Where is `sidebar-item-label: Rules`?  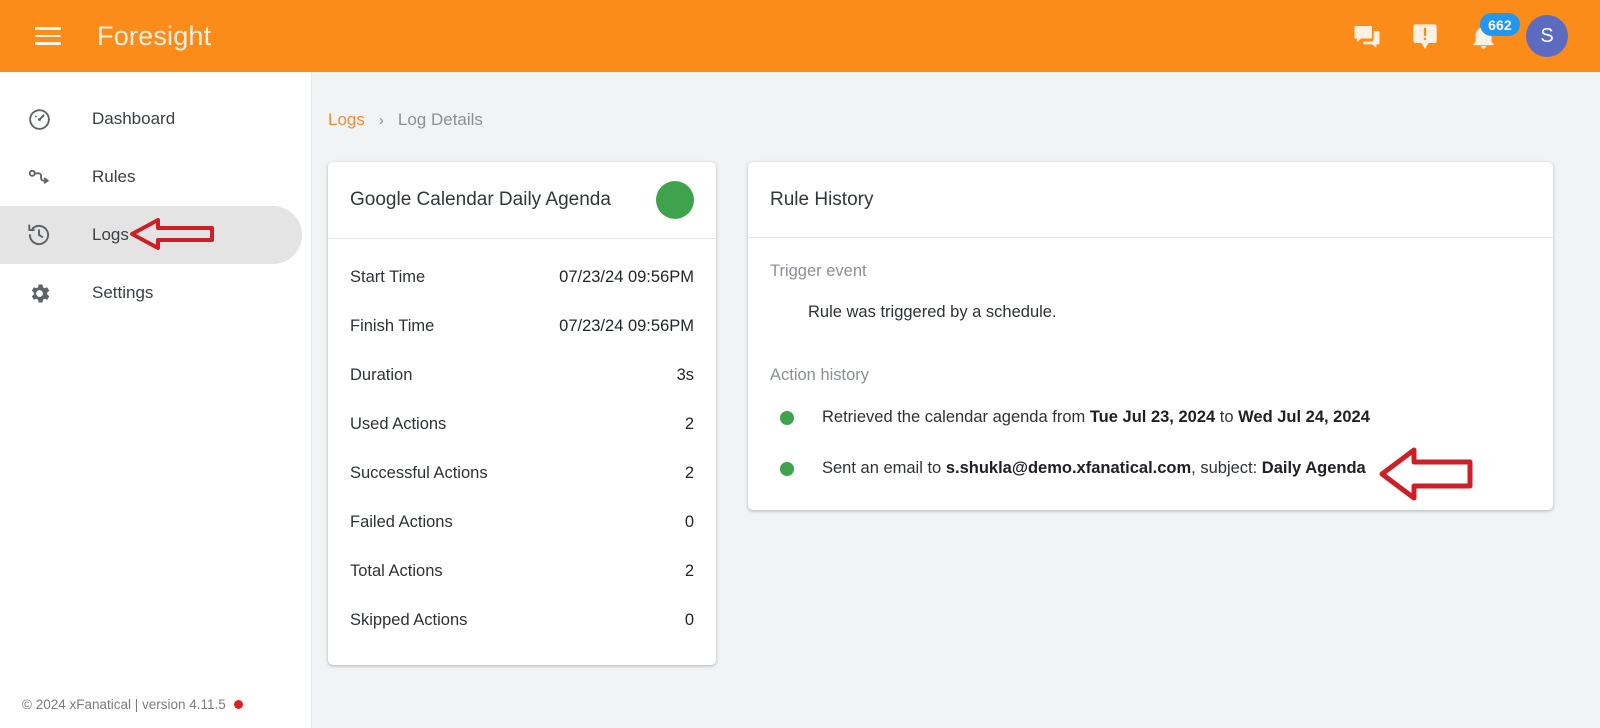 sidebar-item-label: Rules is located at coordinates (114, 176).